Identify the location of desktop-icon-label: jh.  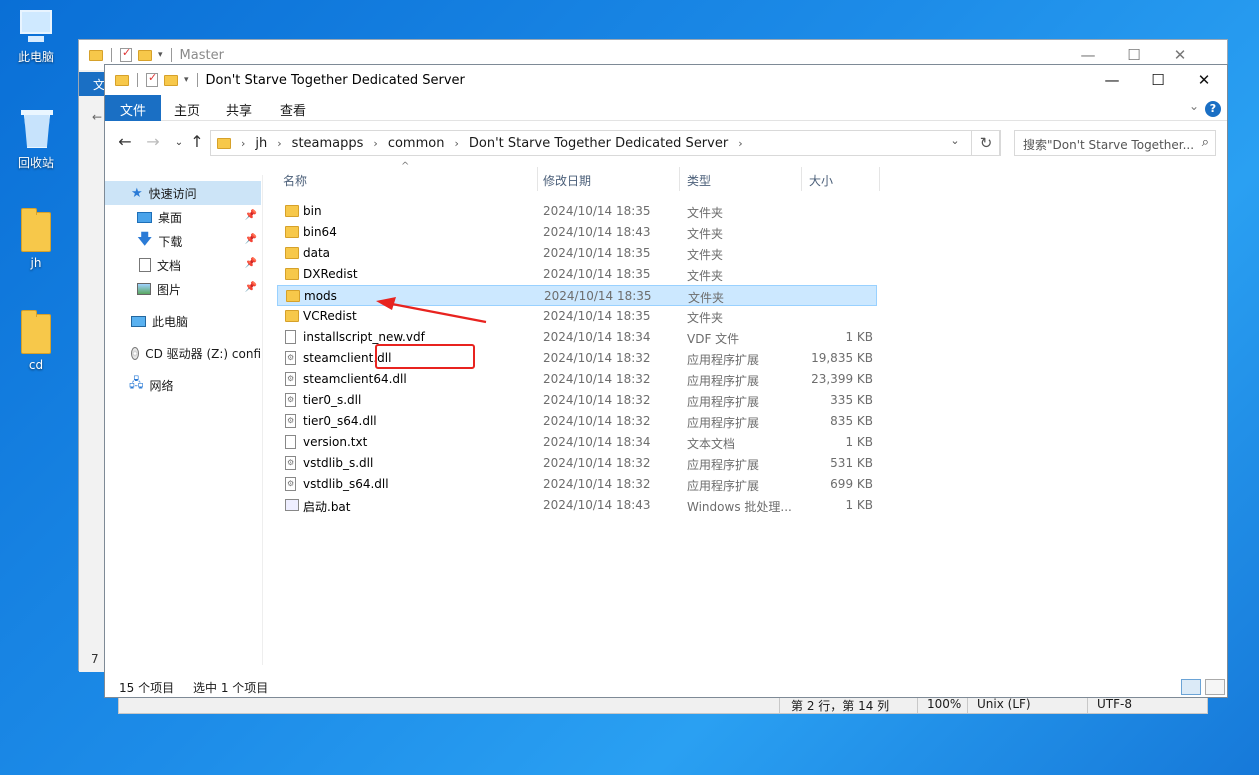
(36, 263).